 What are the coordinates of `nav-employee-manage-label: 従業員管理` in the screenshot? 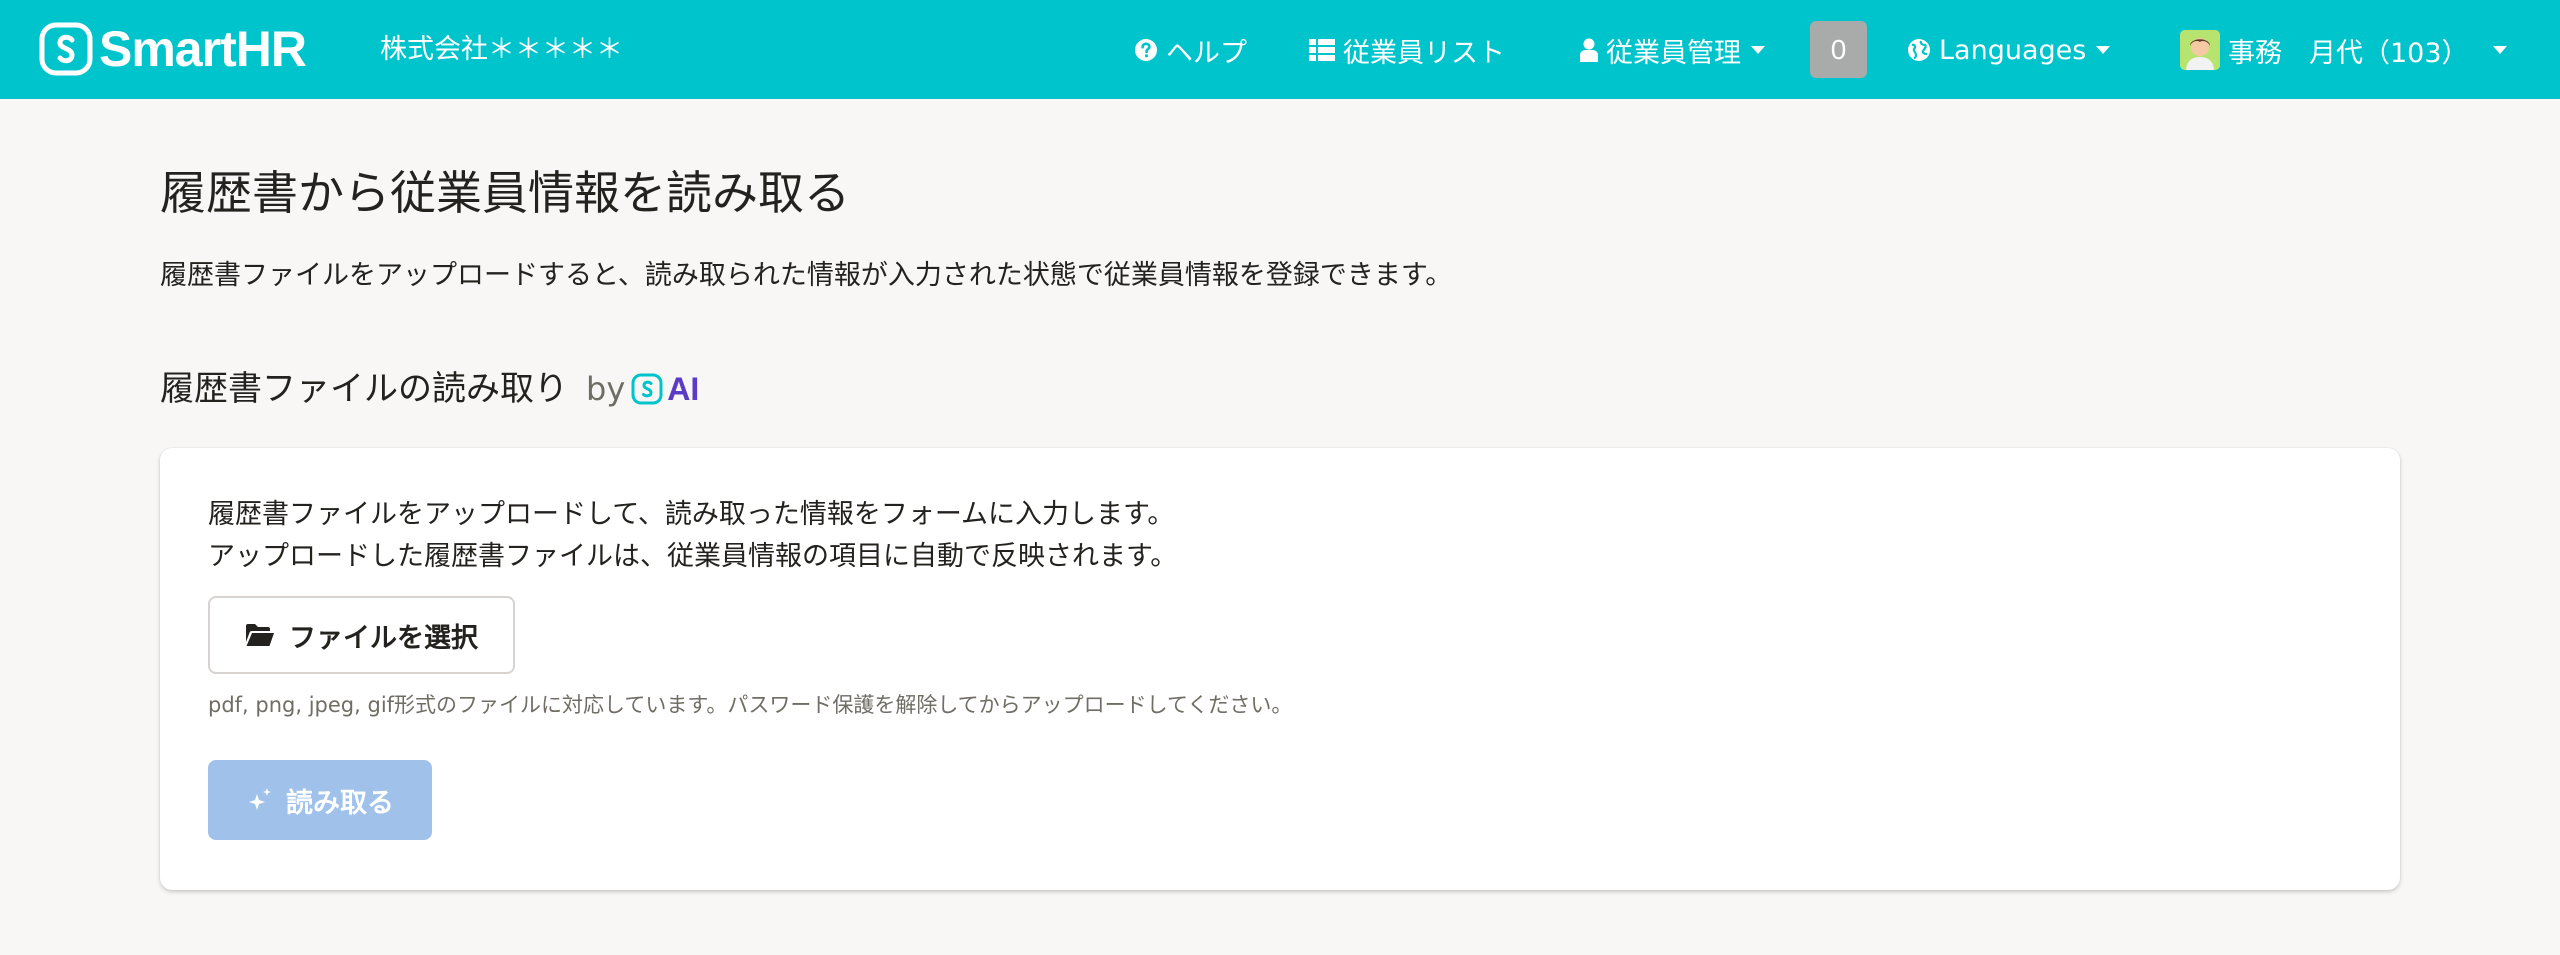 It's located at (1673, 53).